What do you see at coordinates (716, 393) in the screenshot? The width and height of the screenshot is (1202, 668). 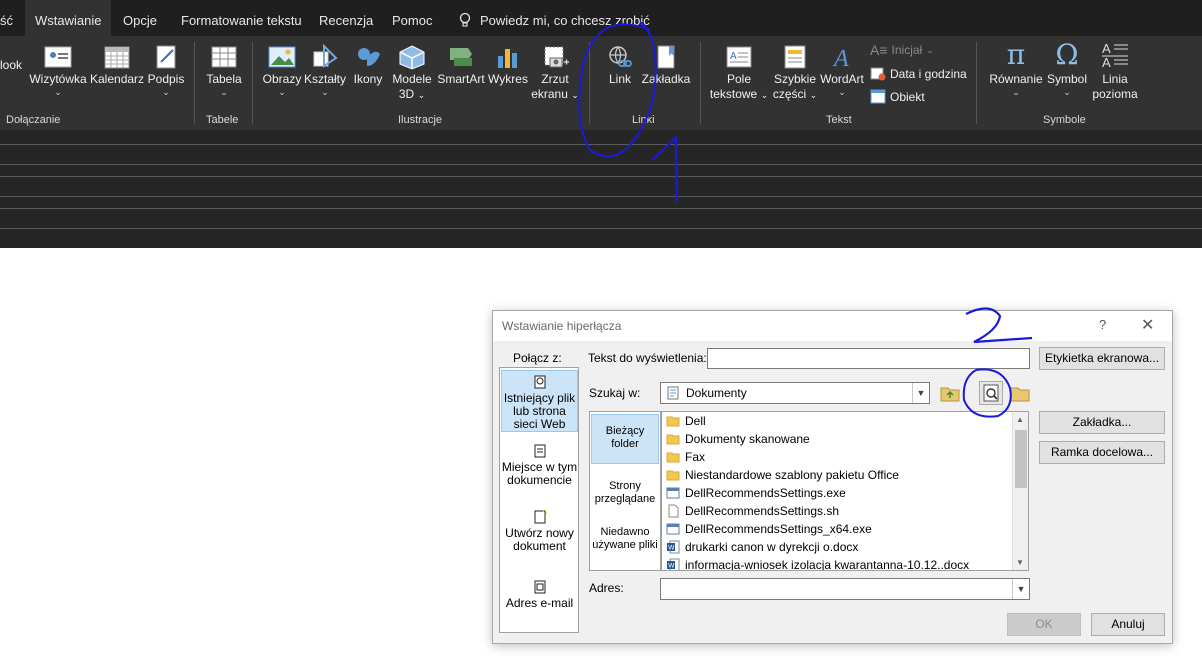 I see `look-in-value: Dokumenty` at bounding box center [716, 393].